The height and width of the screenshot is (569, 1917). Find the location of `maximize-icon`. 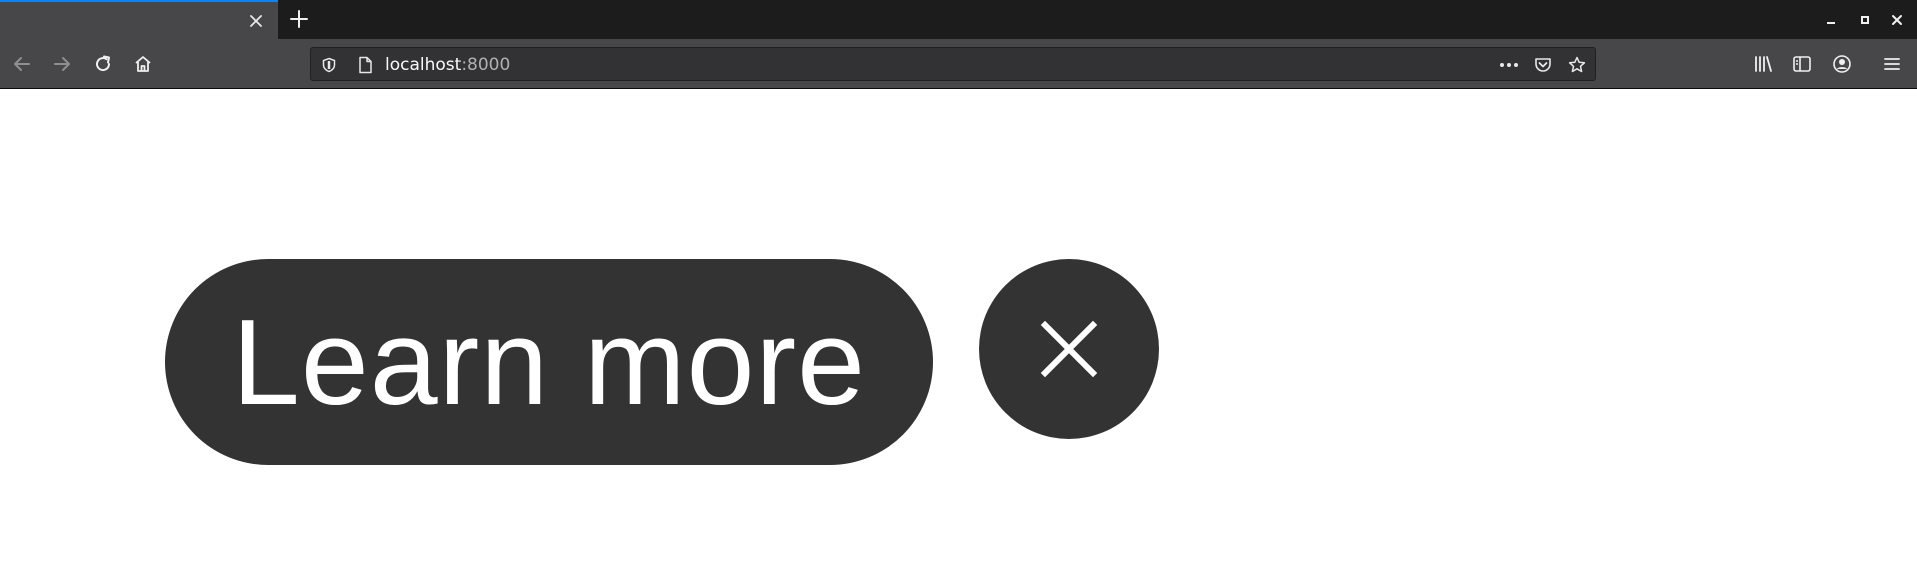

maximize-icon is located at coordinates (1865, 20).